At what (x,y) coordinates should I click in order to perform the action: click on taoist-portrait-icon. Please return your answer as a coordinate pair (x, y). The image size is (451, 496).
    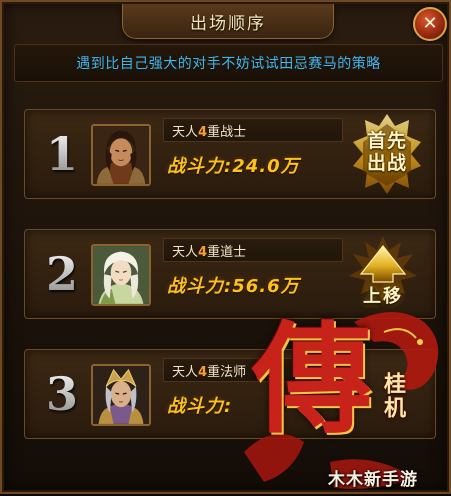
    Looking at the image, I should click on (121, 275).